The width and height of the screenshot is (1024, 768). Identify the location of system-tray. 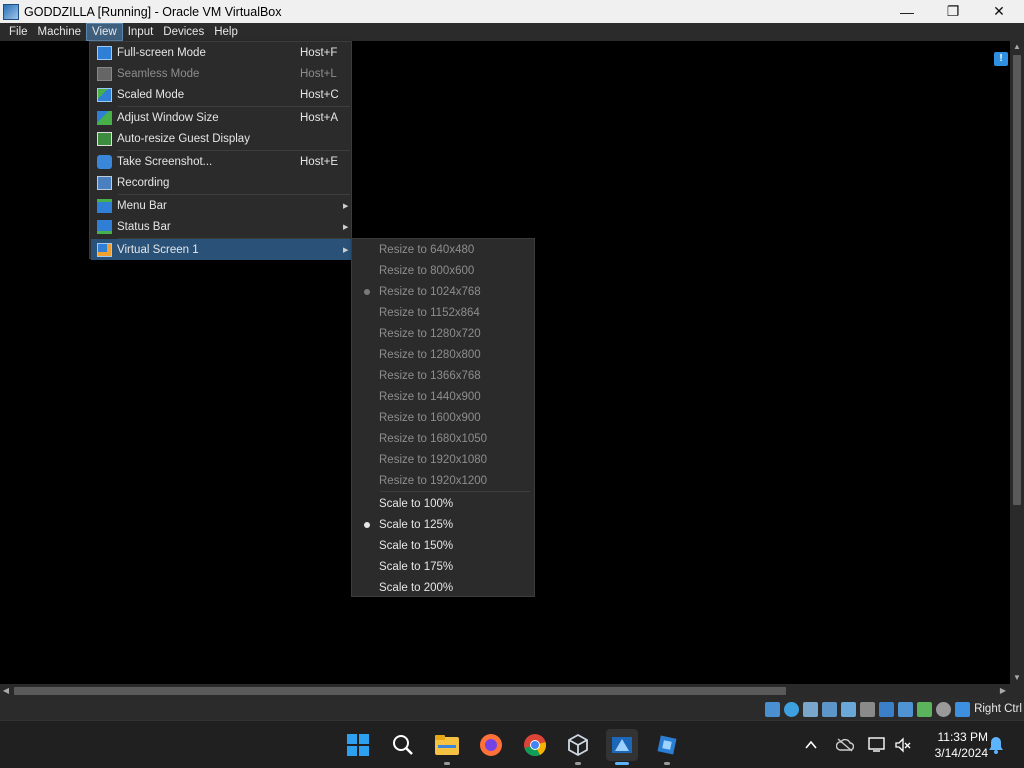
(858, 744).